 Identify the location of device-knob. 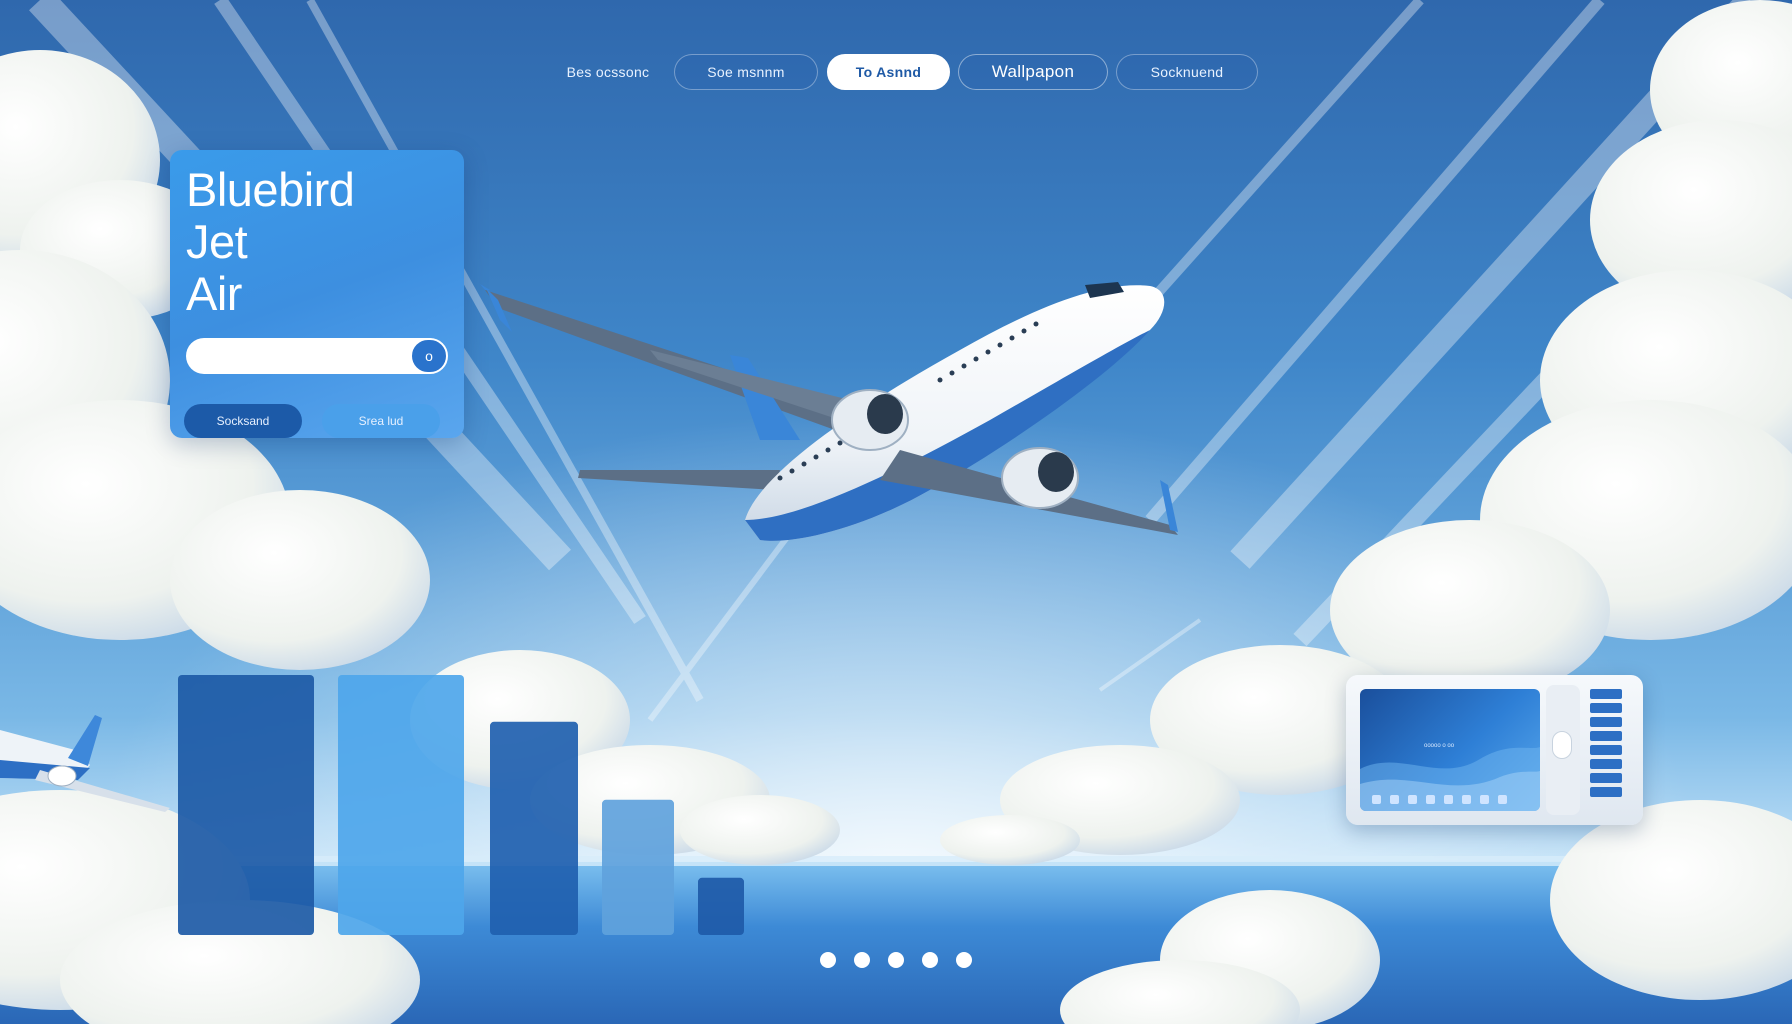
(1562, 745).